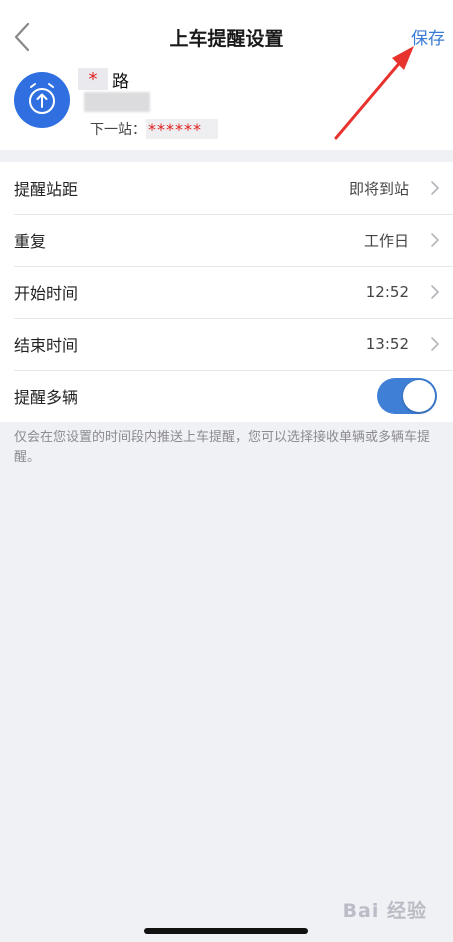 The height and width of the screenshot is (942, 453). I want to click on route-name-mask: *, so click(93, 79).